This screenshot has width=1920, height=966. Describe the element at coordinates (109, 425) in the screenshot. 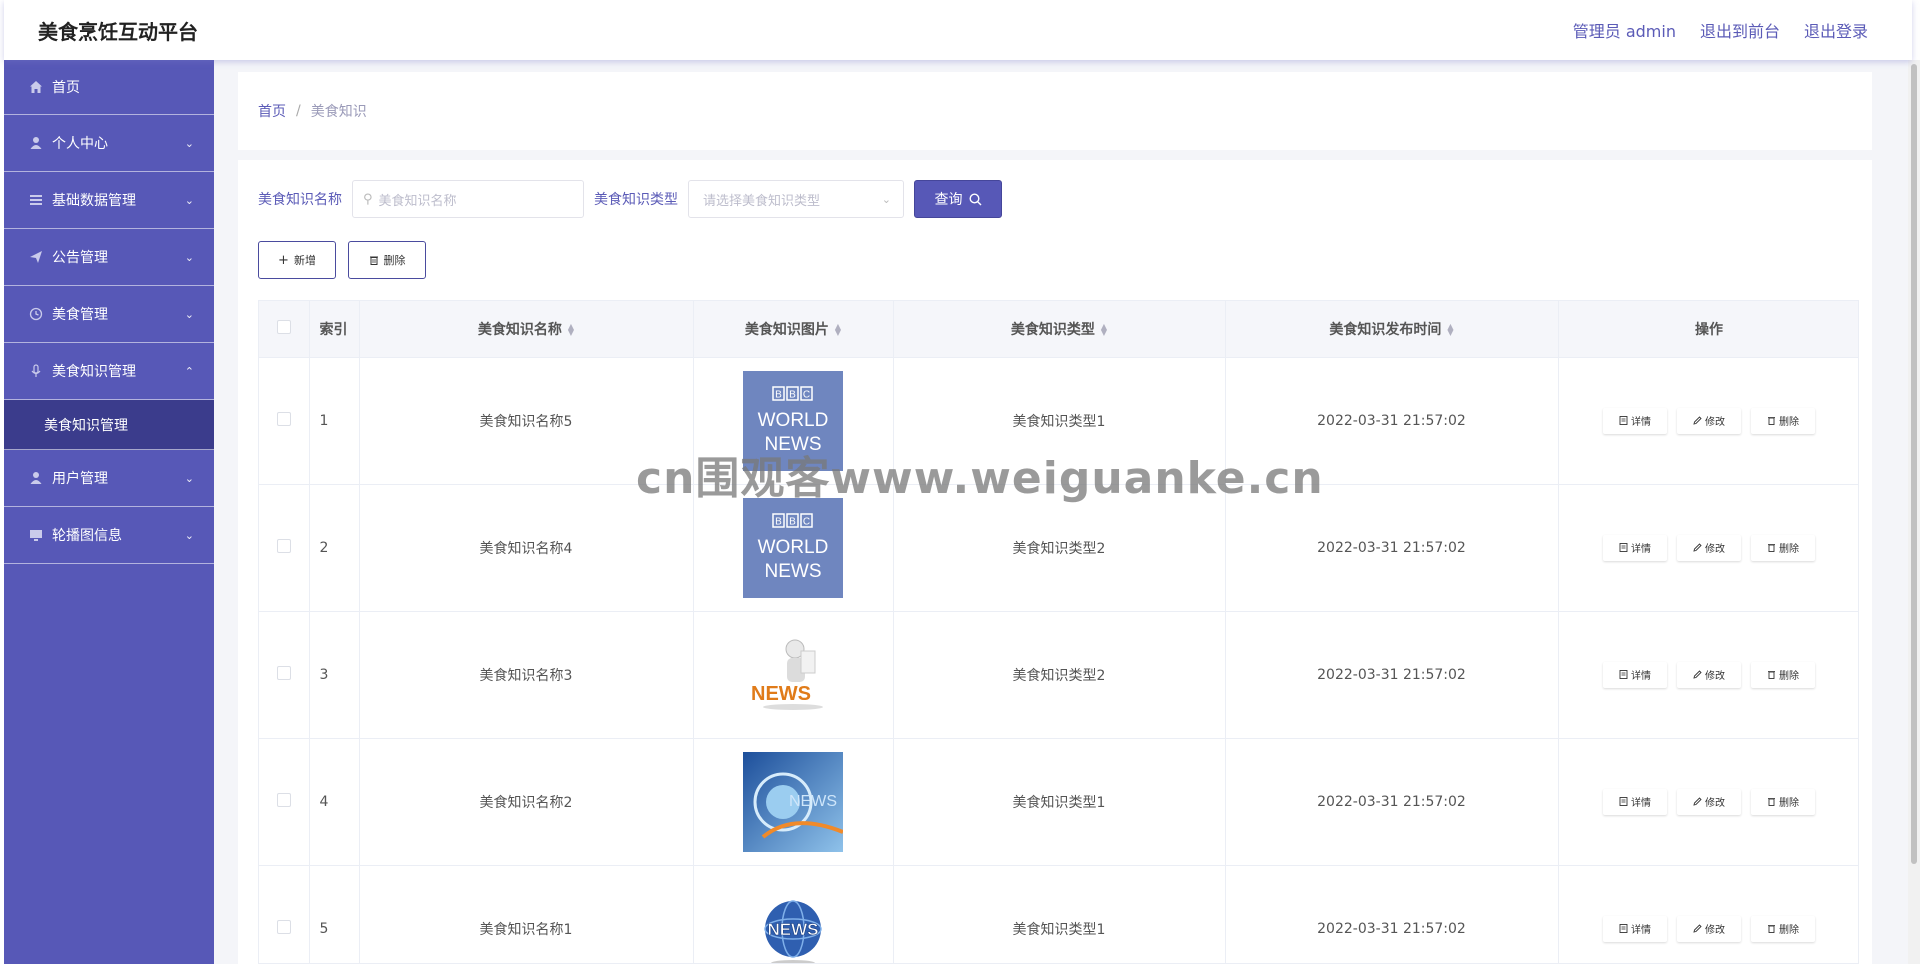

I see `submenu-item-food-knowledge: 美食知识管理` at that location.